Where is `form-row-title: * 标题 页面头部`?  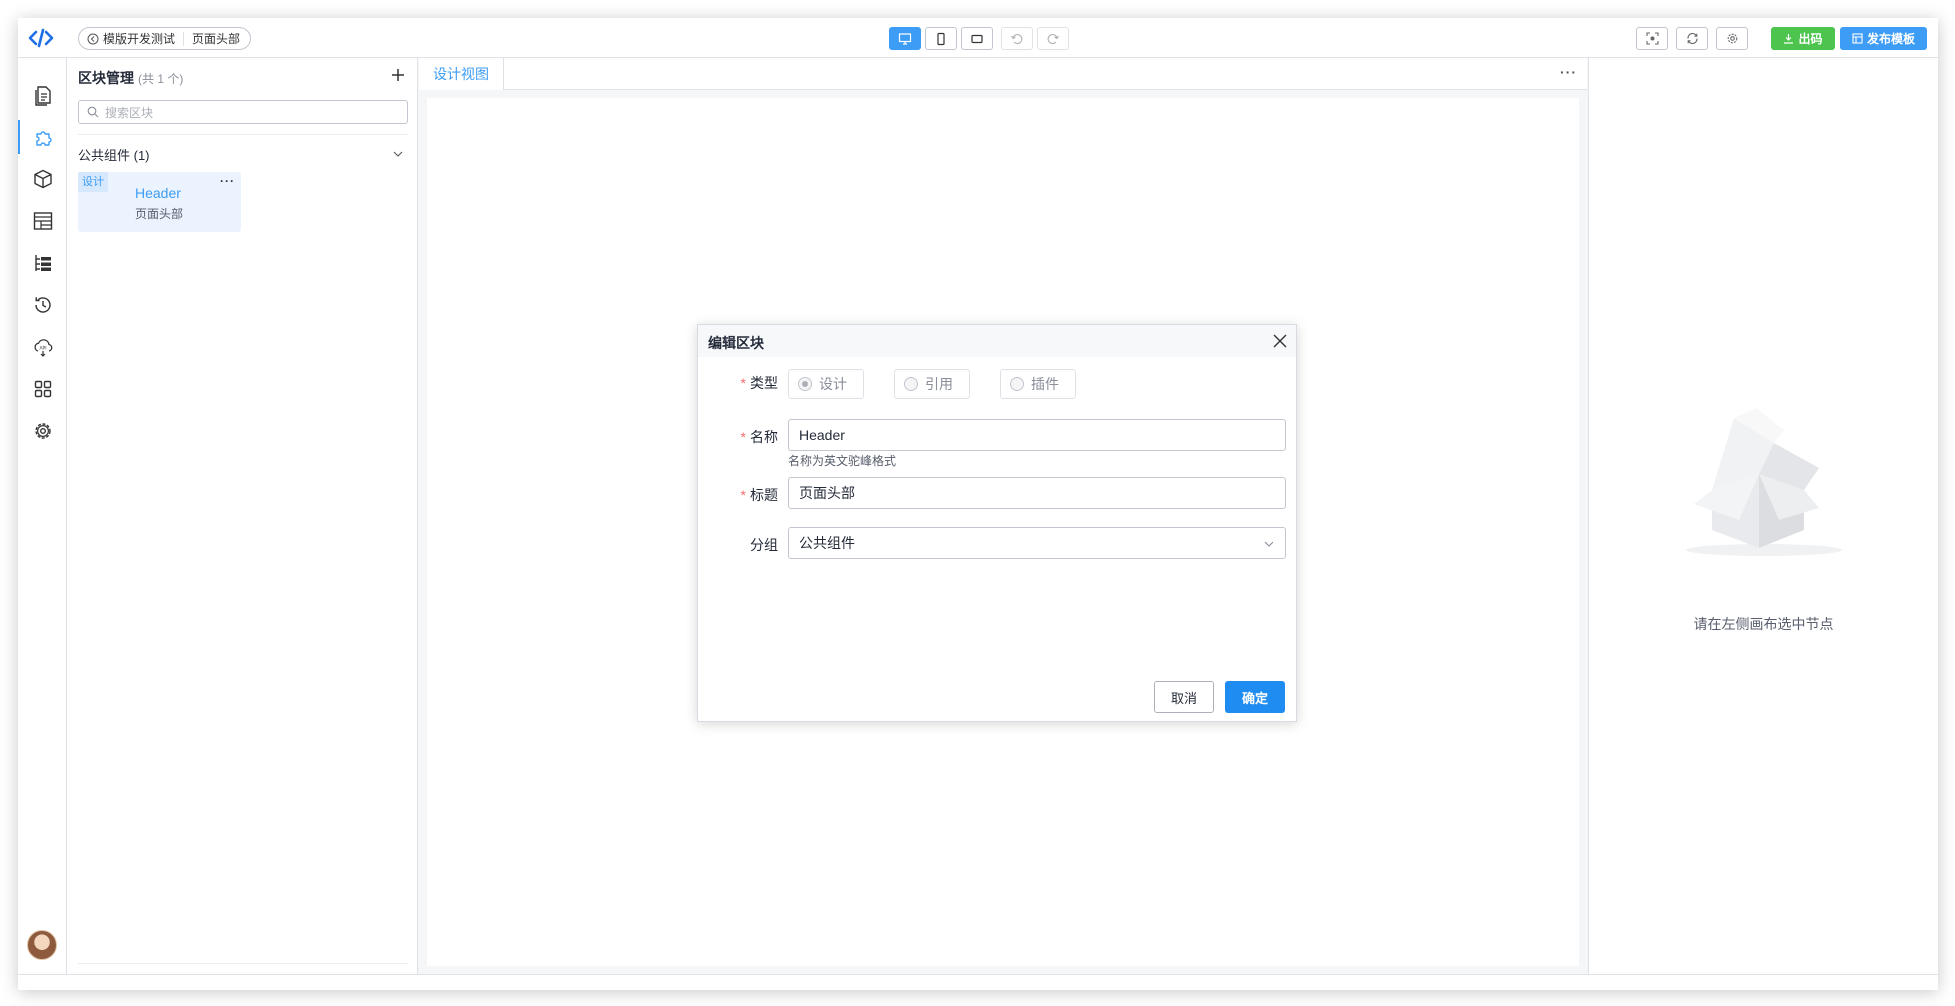 form-row-title: * 标题 页面头部 is located at coordinates (997, 493).